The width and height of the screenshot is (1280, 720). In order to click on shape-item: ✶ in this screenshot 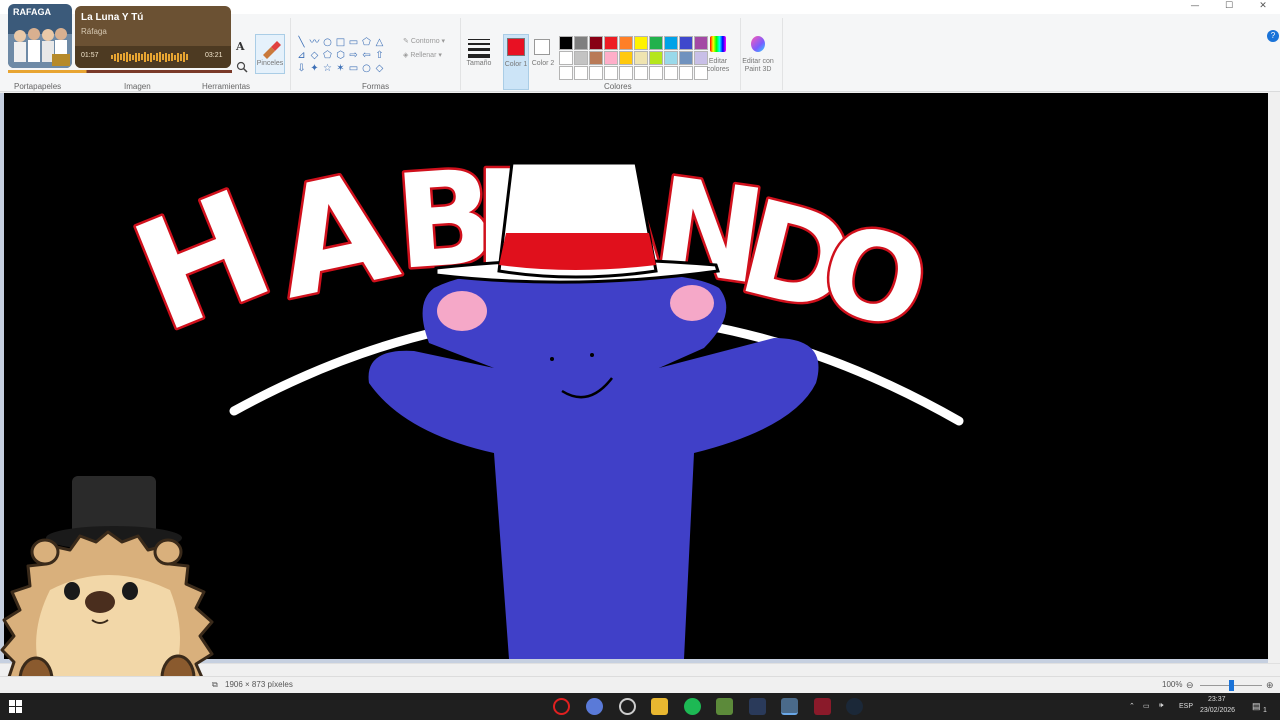, I will do `click(340, 68)`.